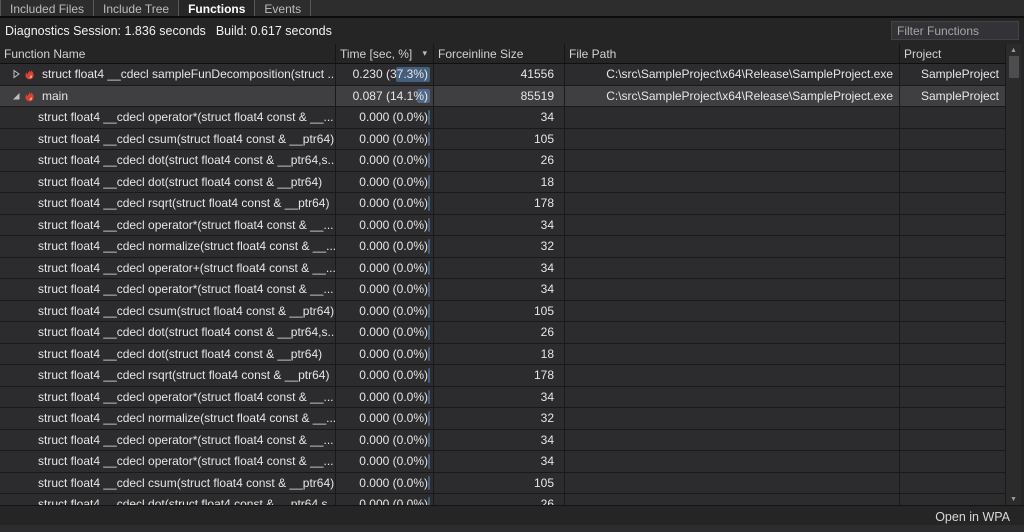 The image size is (1024, 532). What do you see at coordinates (512, 518) in the screenshot?
I see `footer-bar: Open in WPA` at bounding box center [512, 518].